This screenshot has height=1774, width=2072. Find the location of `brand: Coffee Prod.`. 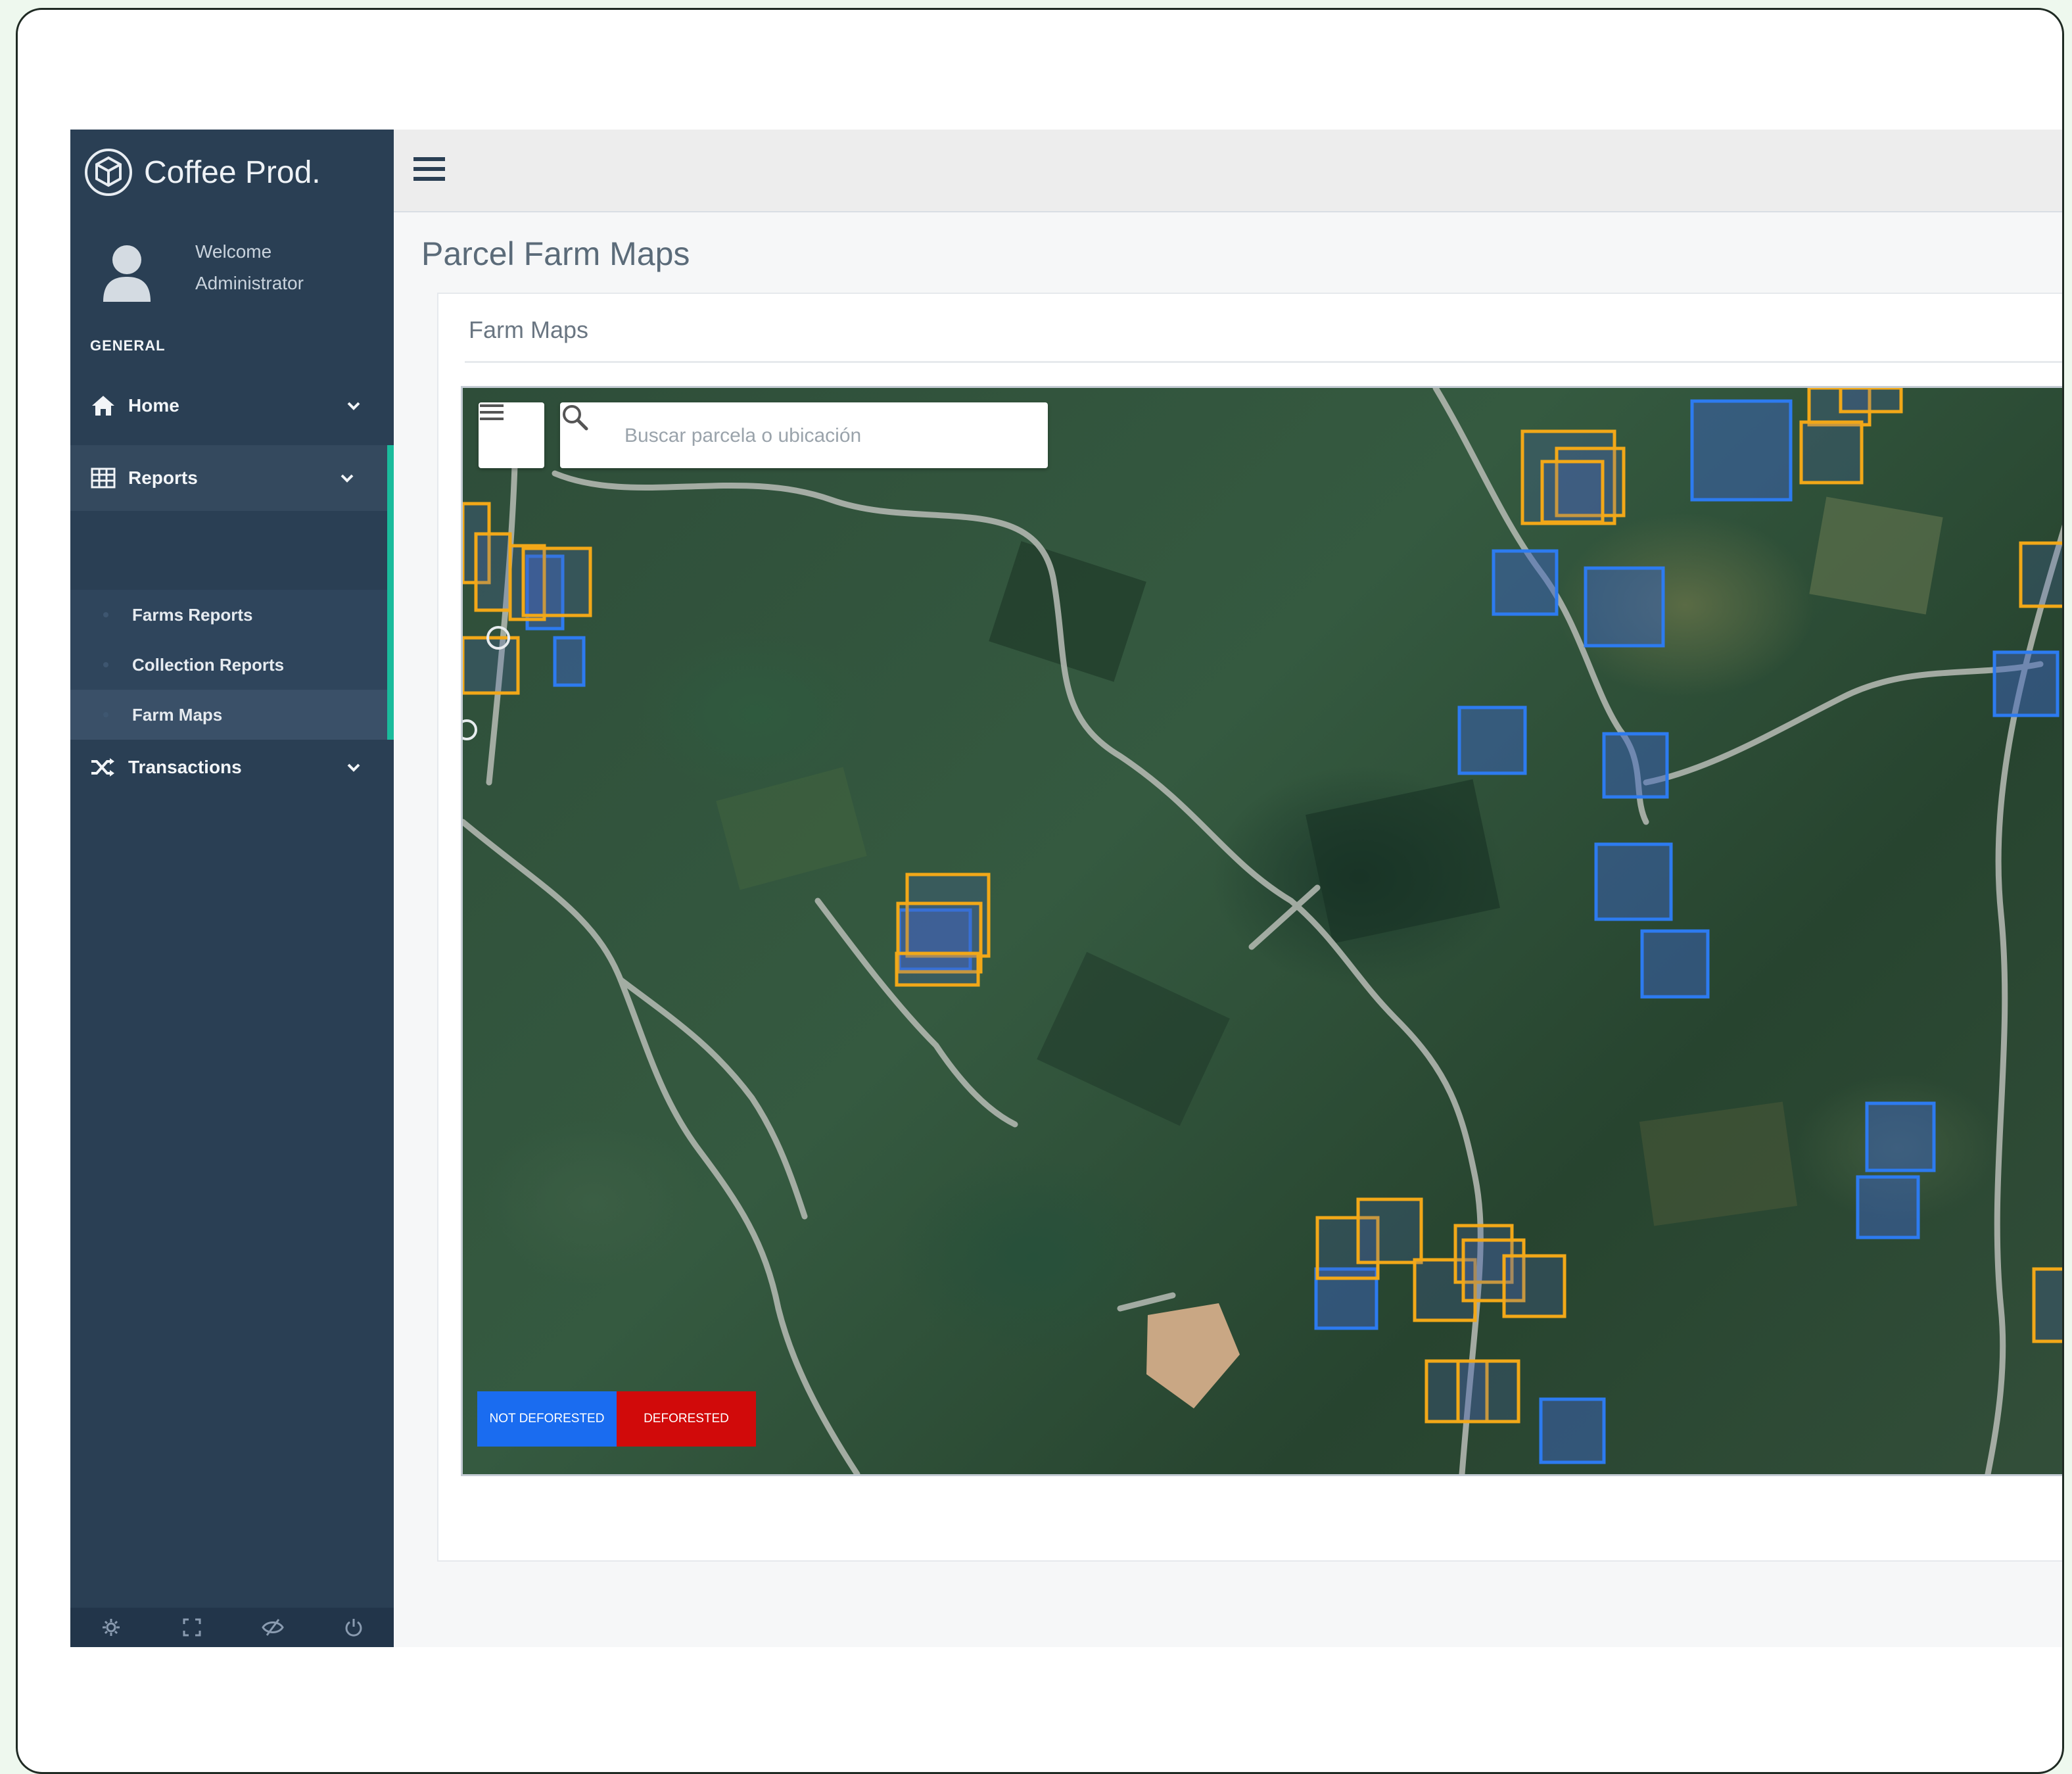

brand: Coffee Prod. is located at coordinates (202, 172).